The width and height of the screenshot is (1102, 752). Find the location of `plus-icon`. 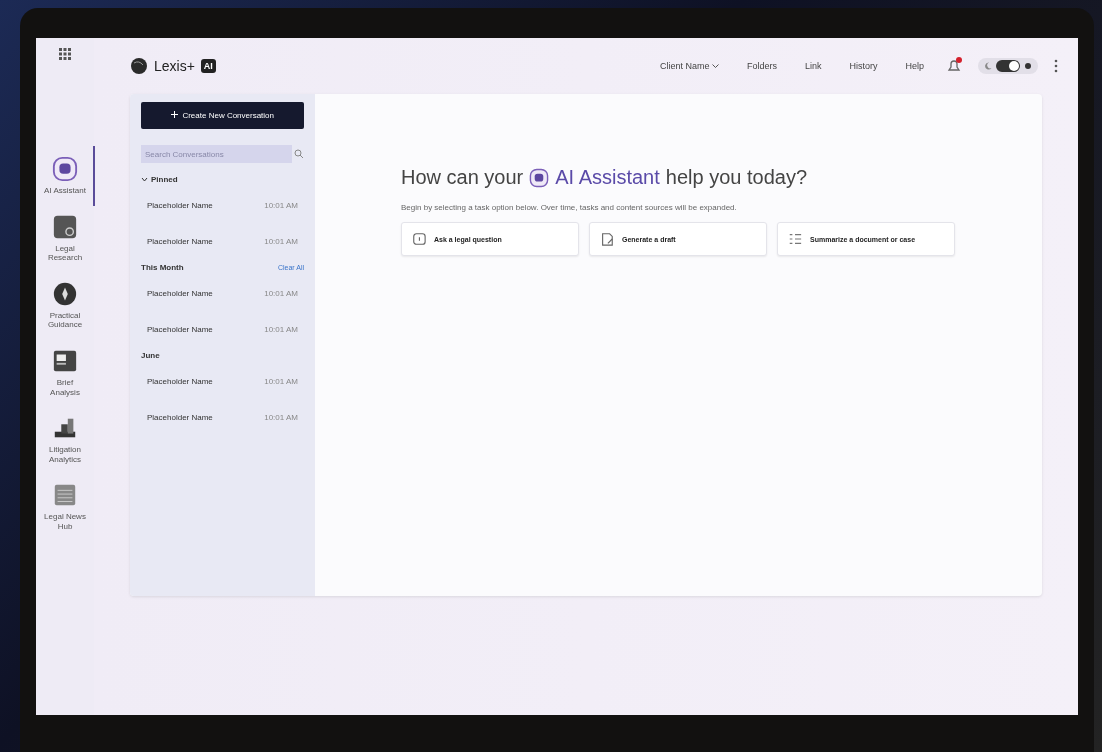

plus-icon is located at coordinates (174, 114).